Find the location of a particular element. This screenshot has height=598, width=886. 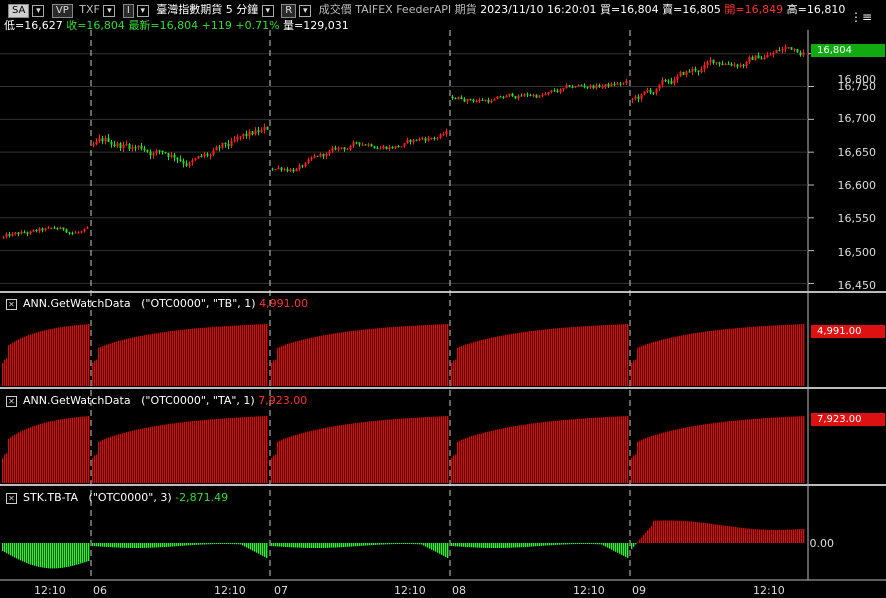

sa-button: SA is located at coordinates (19, 11).